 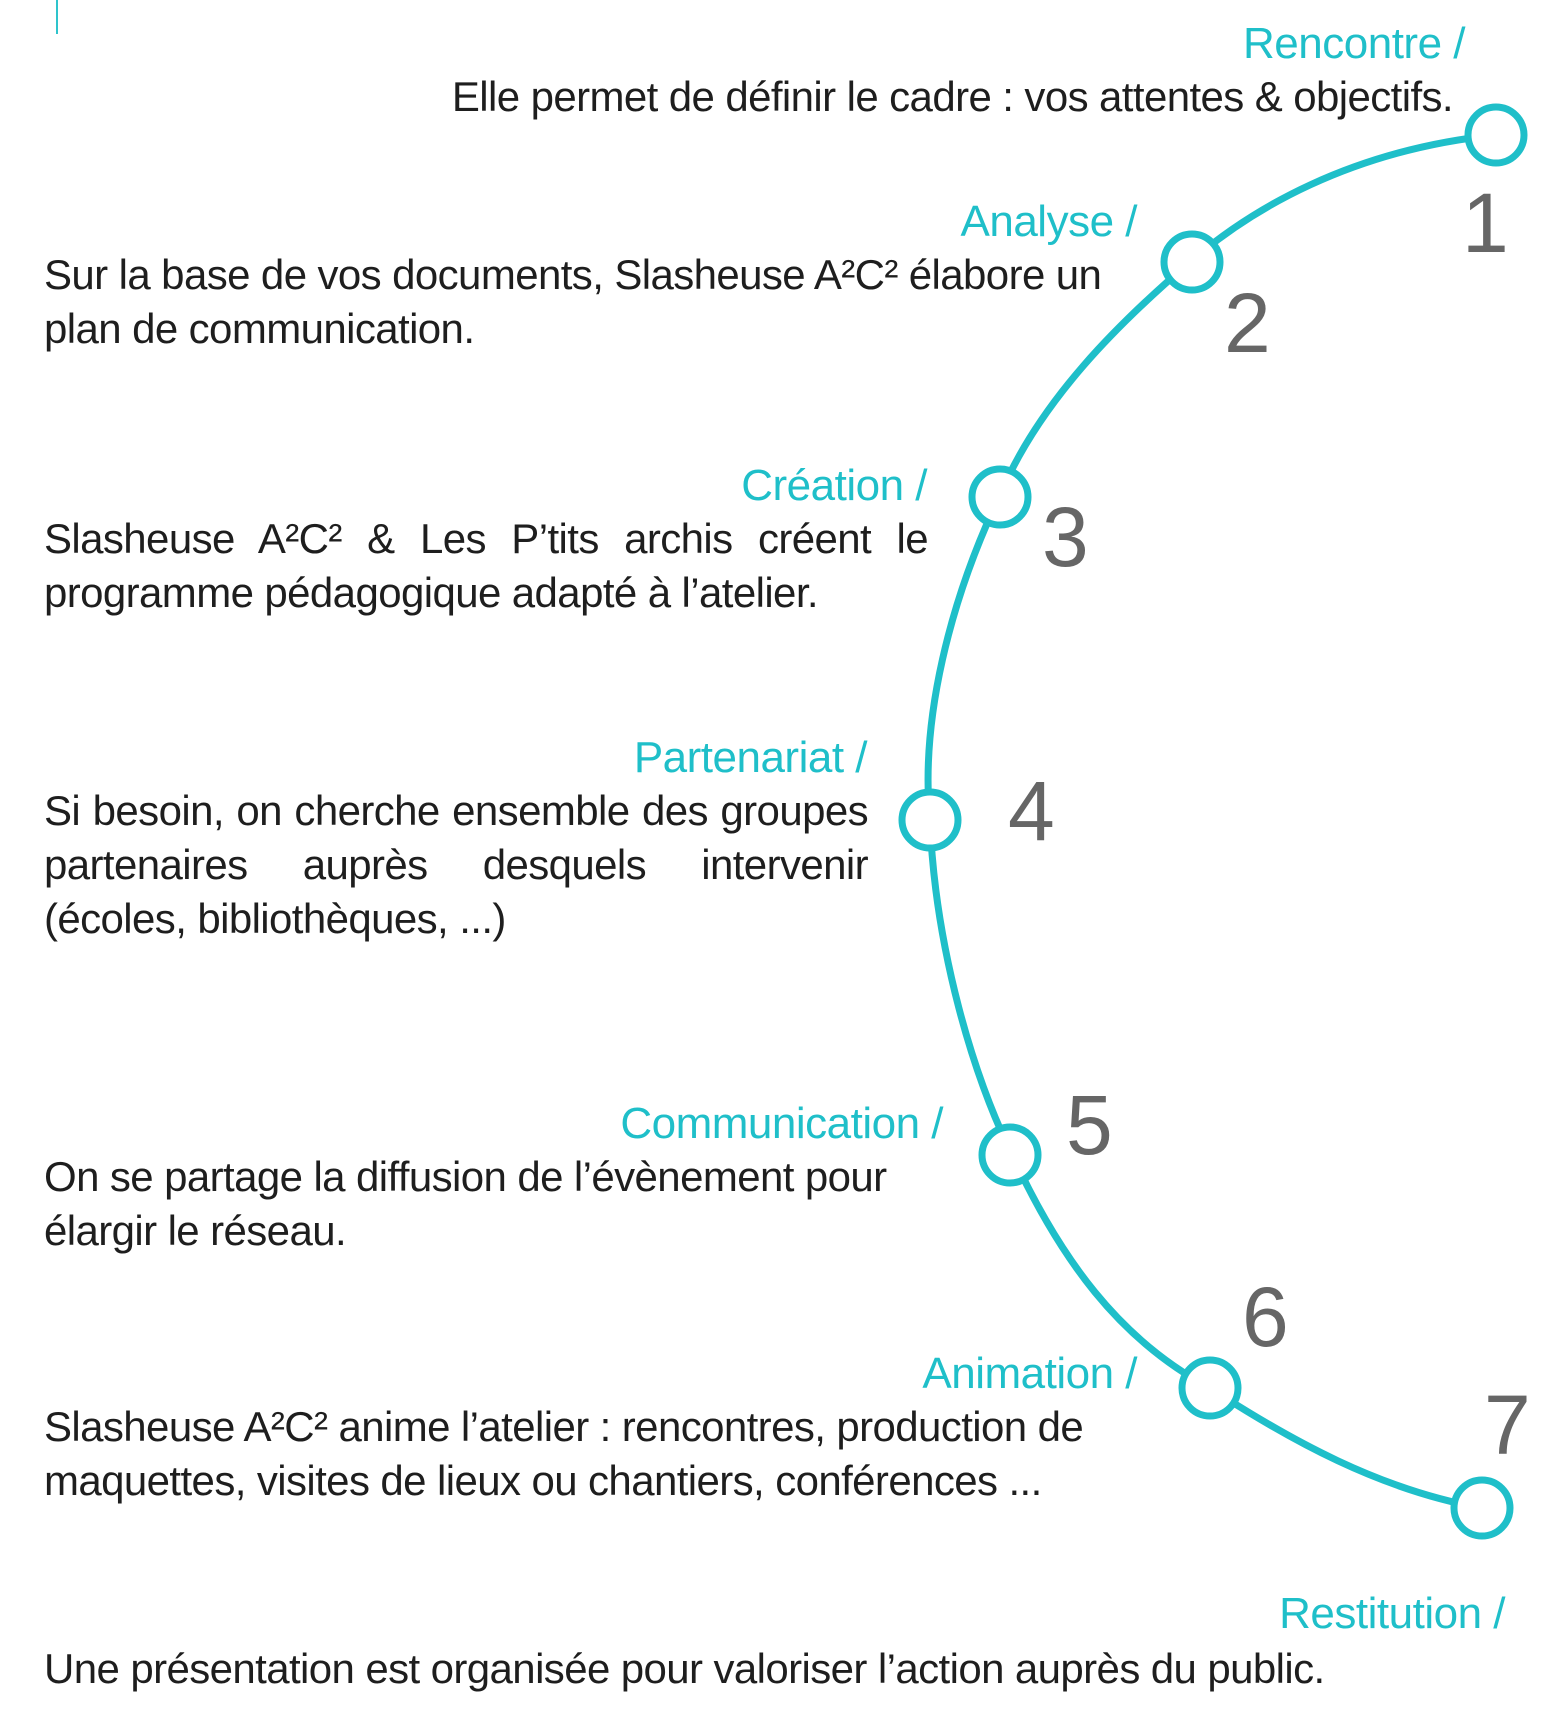 What do you see at coordinates (1031, 811) in the screenshot?
I see `step-4-number: 4` at bounding box center [1031, 811].